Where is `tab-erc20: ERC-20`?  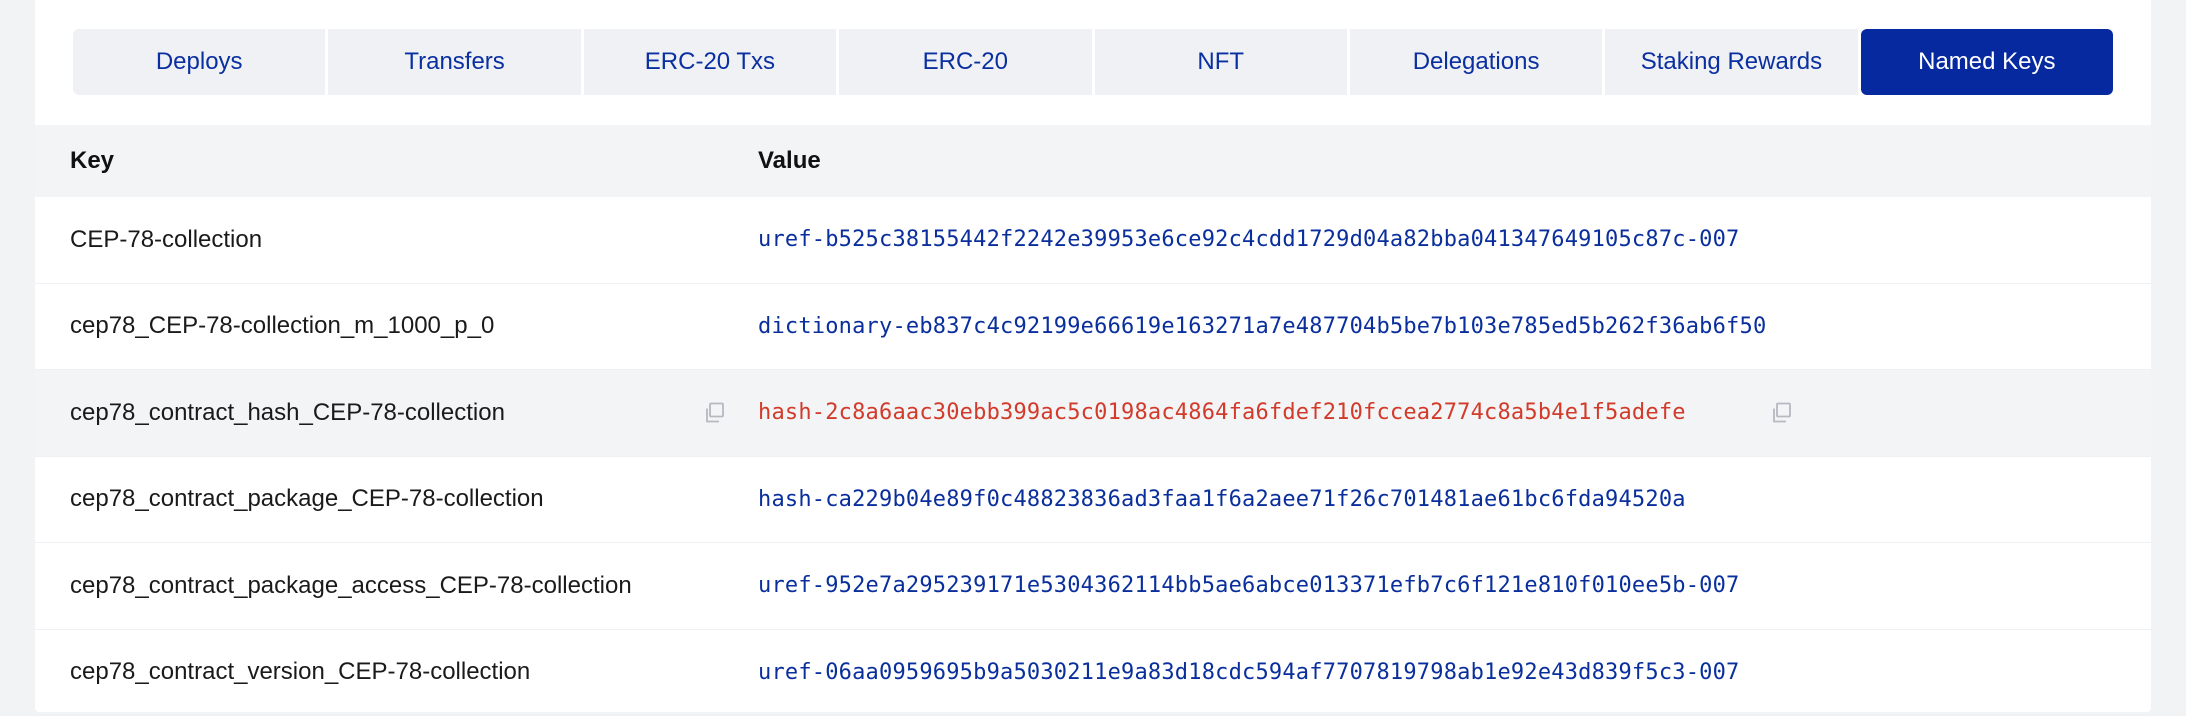
tab-erc20: ERC-20 is located at coordinates (965, 62).